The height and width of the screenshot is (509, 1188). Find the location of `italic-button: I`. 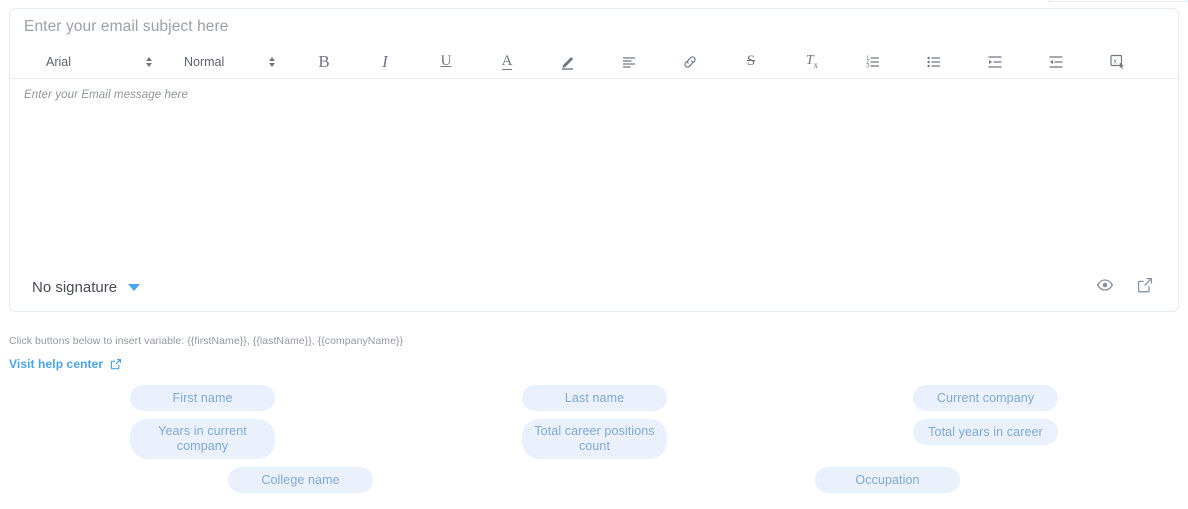

italic-button: I is located at coordinates (385, 62).